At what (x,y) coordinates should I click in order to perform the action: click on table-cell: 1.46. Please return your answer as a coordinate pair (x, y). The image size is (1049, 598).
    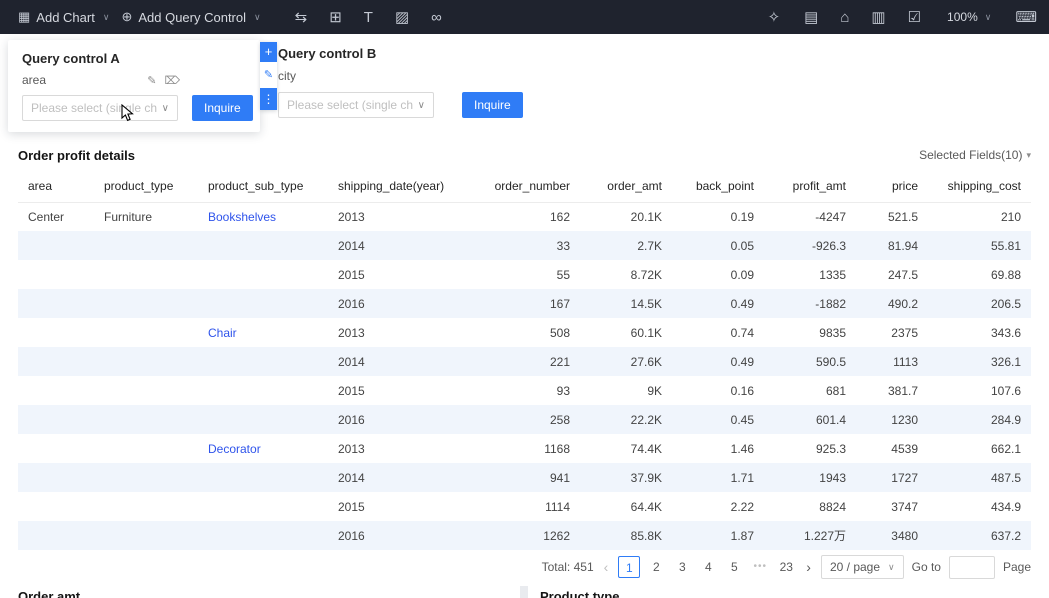
    Looking at the image, I should click on (742, 448).